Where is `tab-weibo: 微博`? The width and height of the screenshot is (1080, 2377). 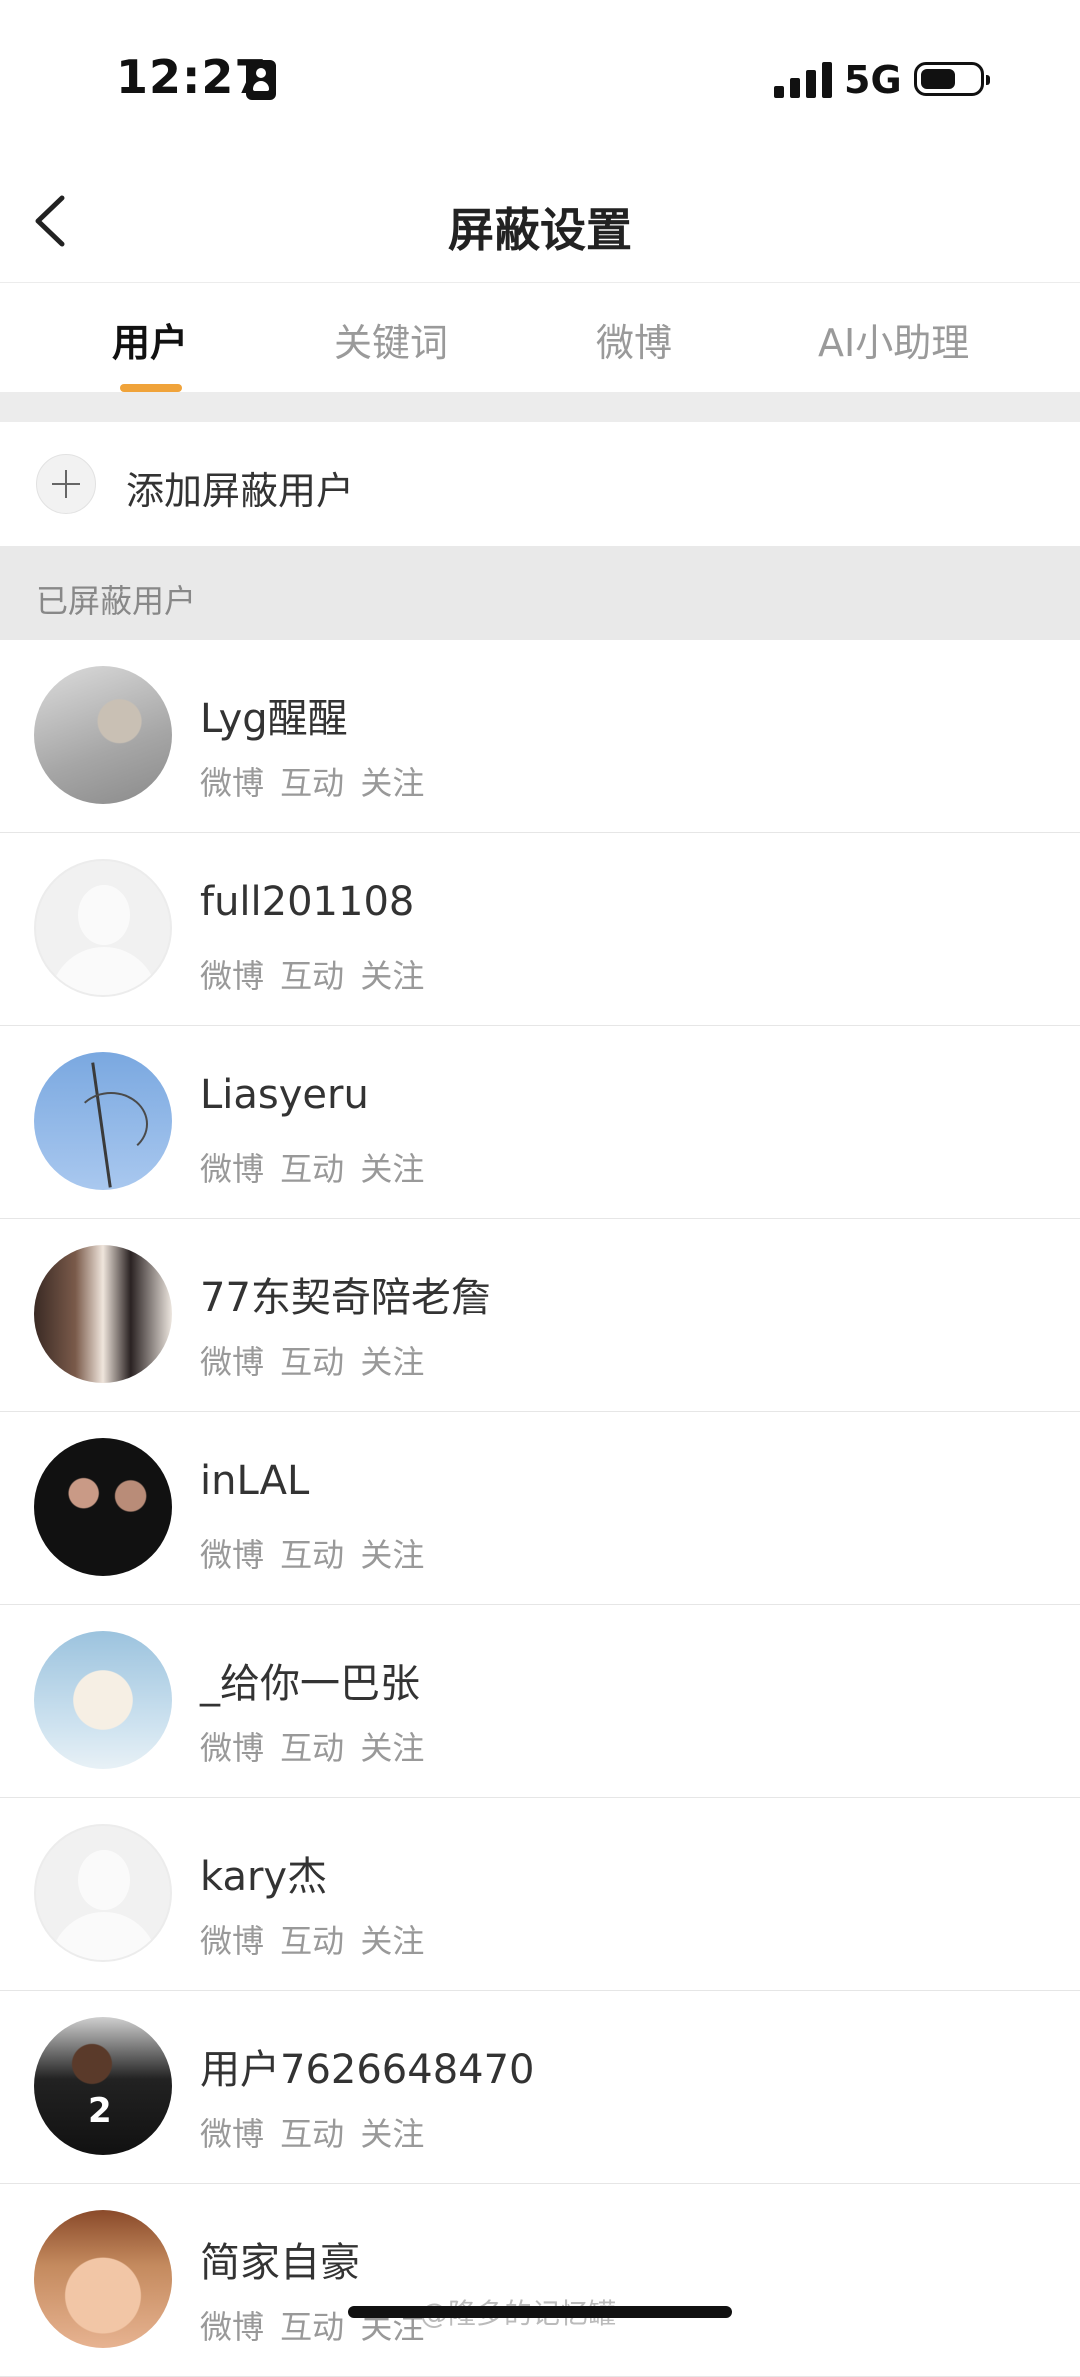
tab-weibo: 微博 is located at coordinates (634, 339).